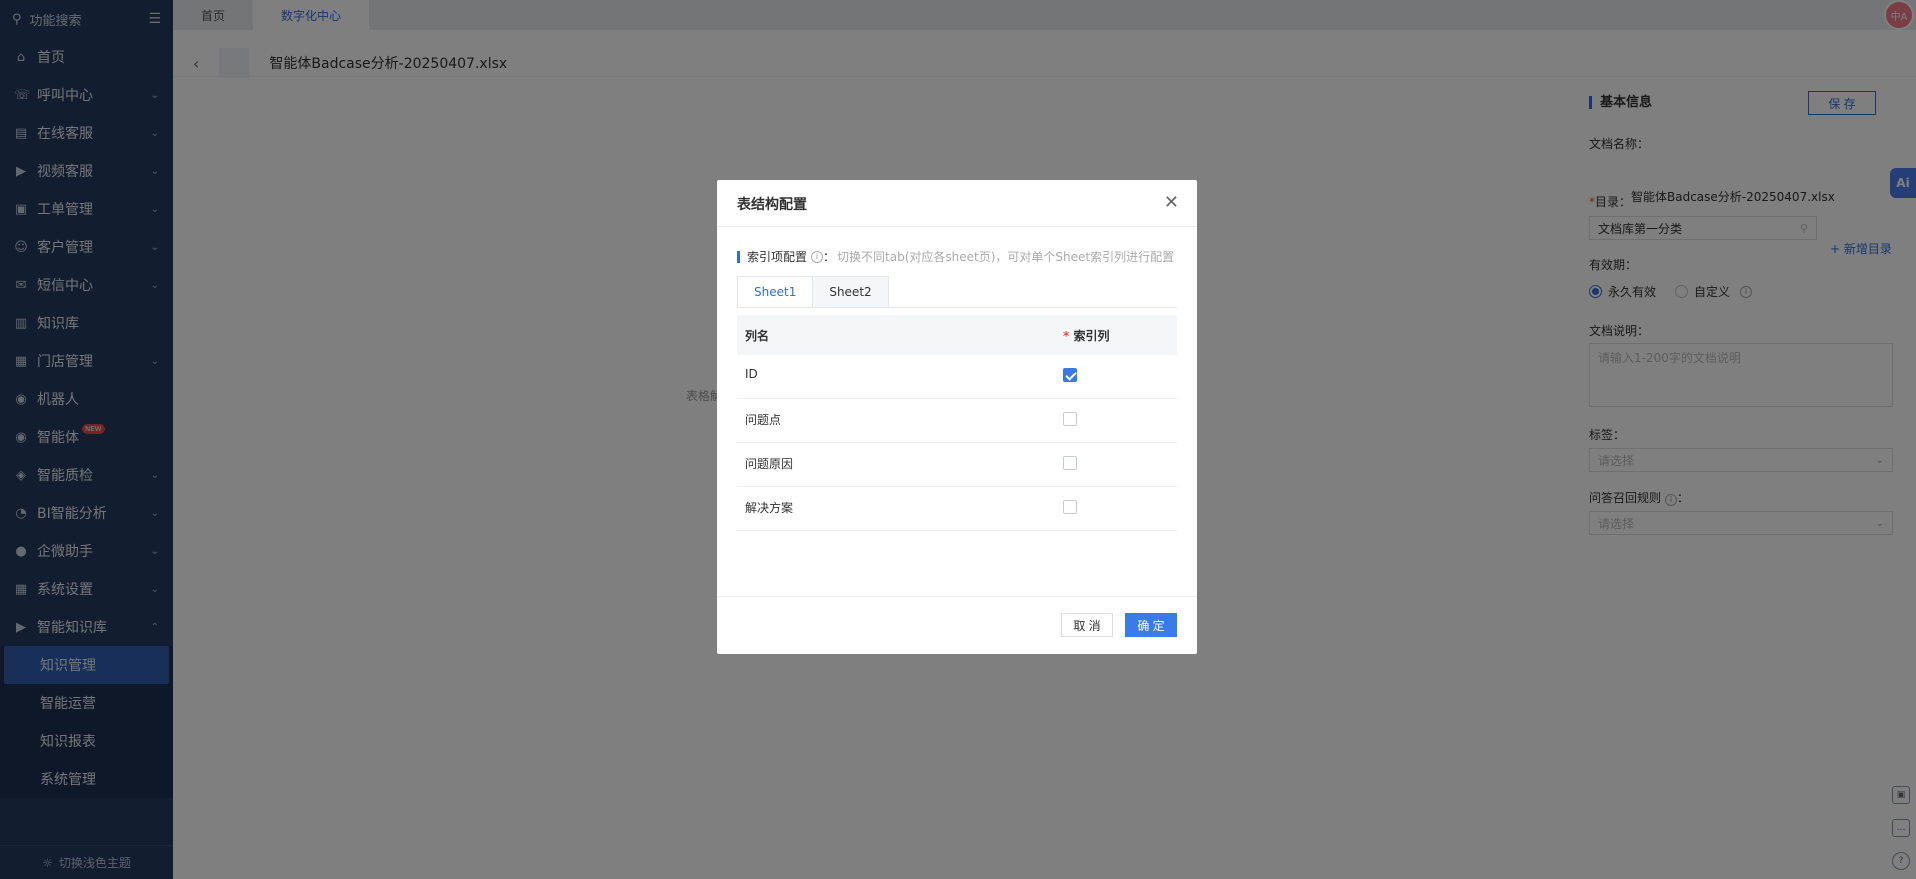  What do you see at coordinates (1087, 625) in the screenshot?
I see `cancel-button: 取 消` at bounding box center [1087, 625].